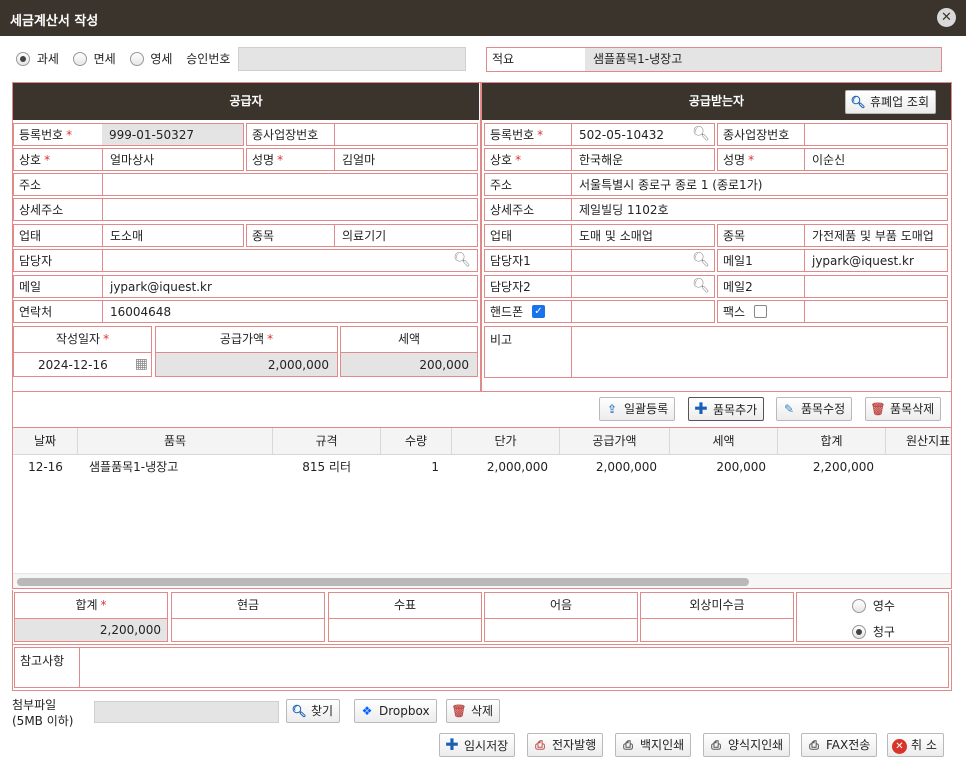 The width and height of the screenshot is (966, 769). What do you see at coordinates (760, 311) in the screenshot?
I see `fax-checkbox` at bounding box center [760, 311].